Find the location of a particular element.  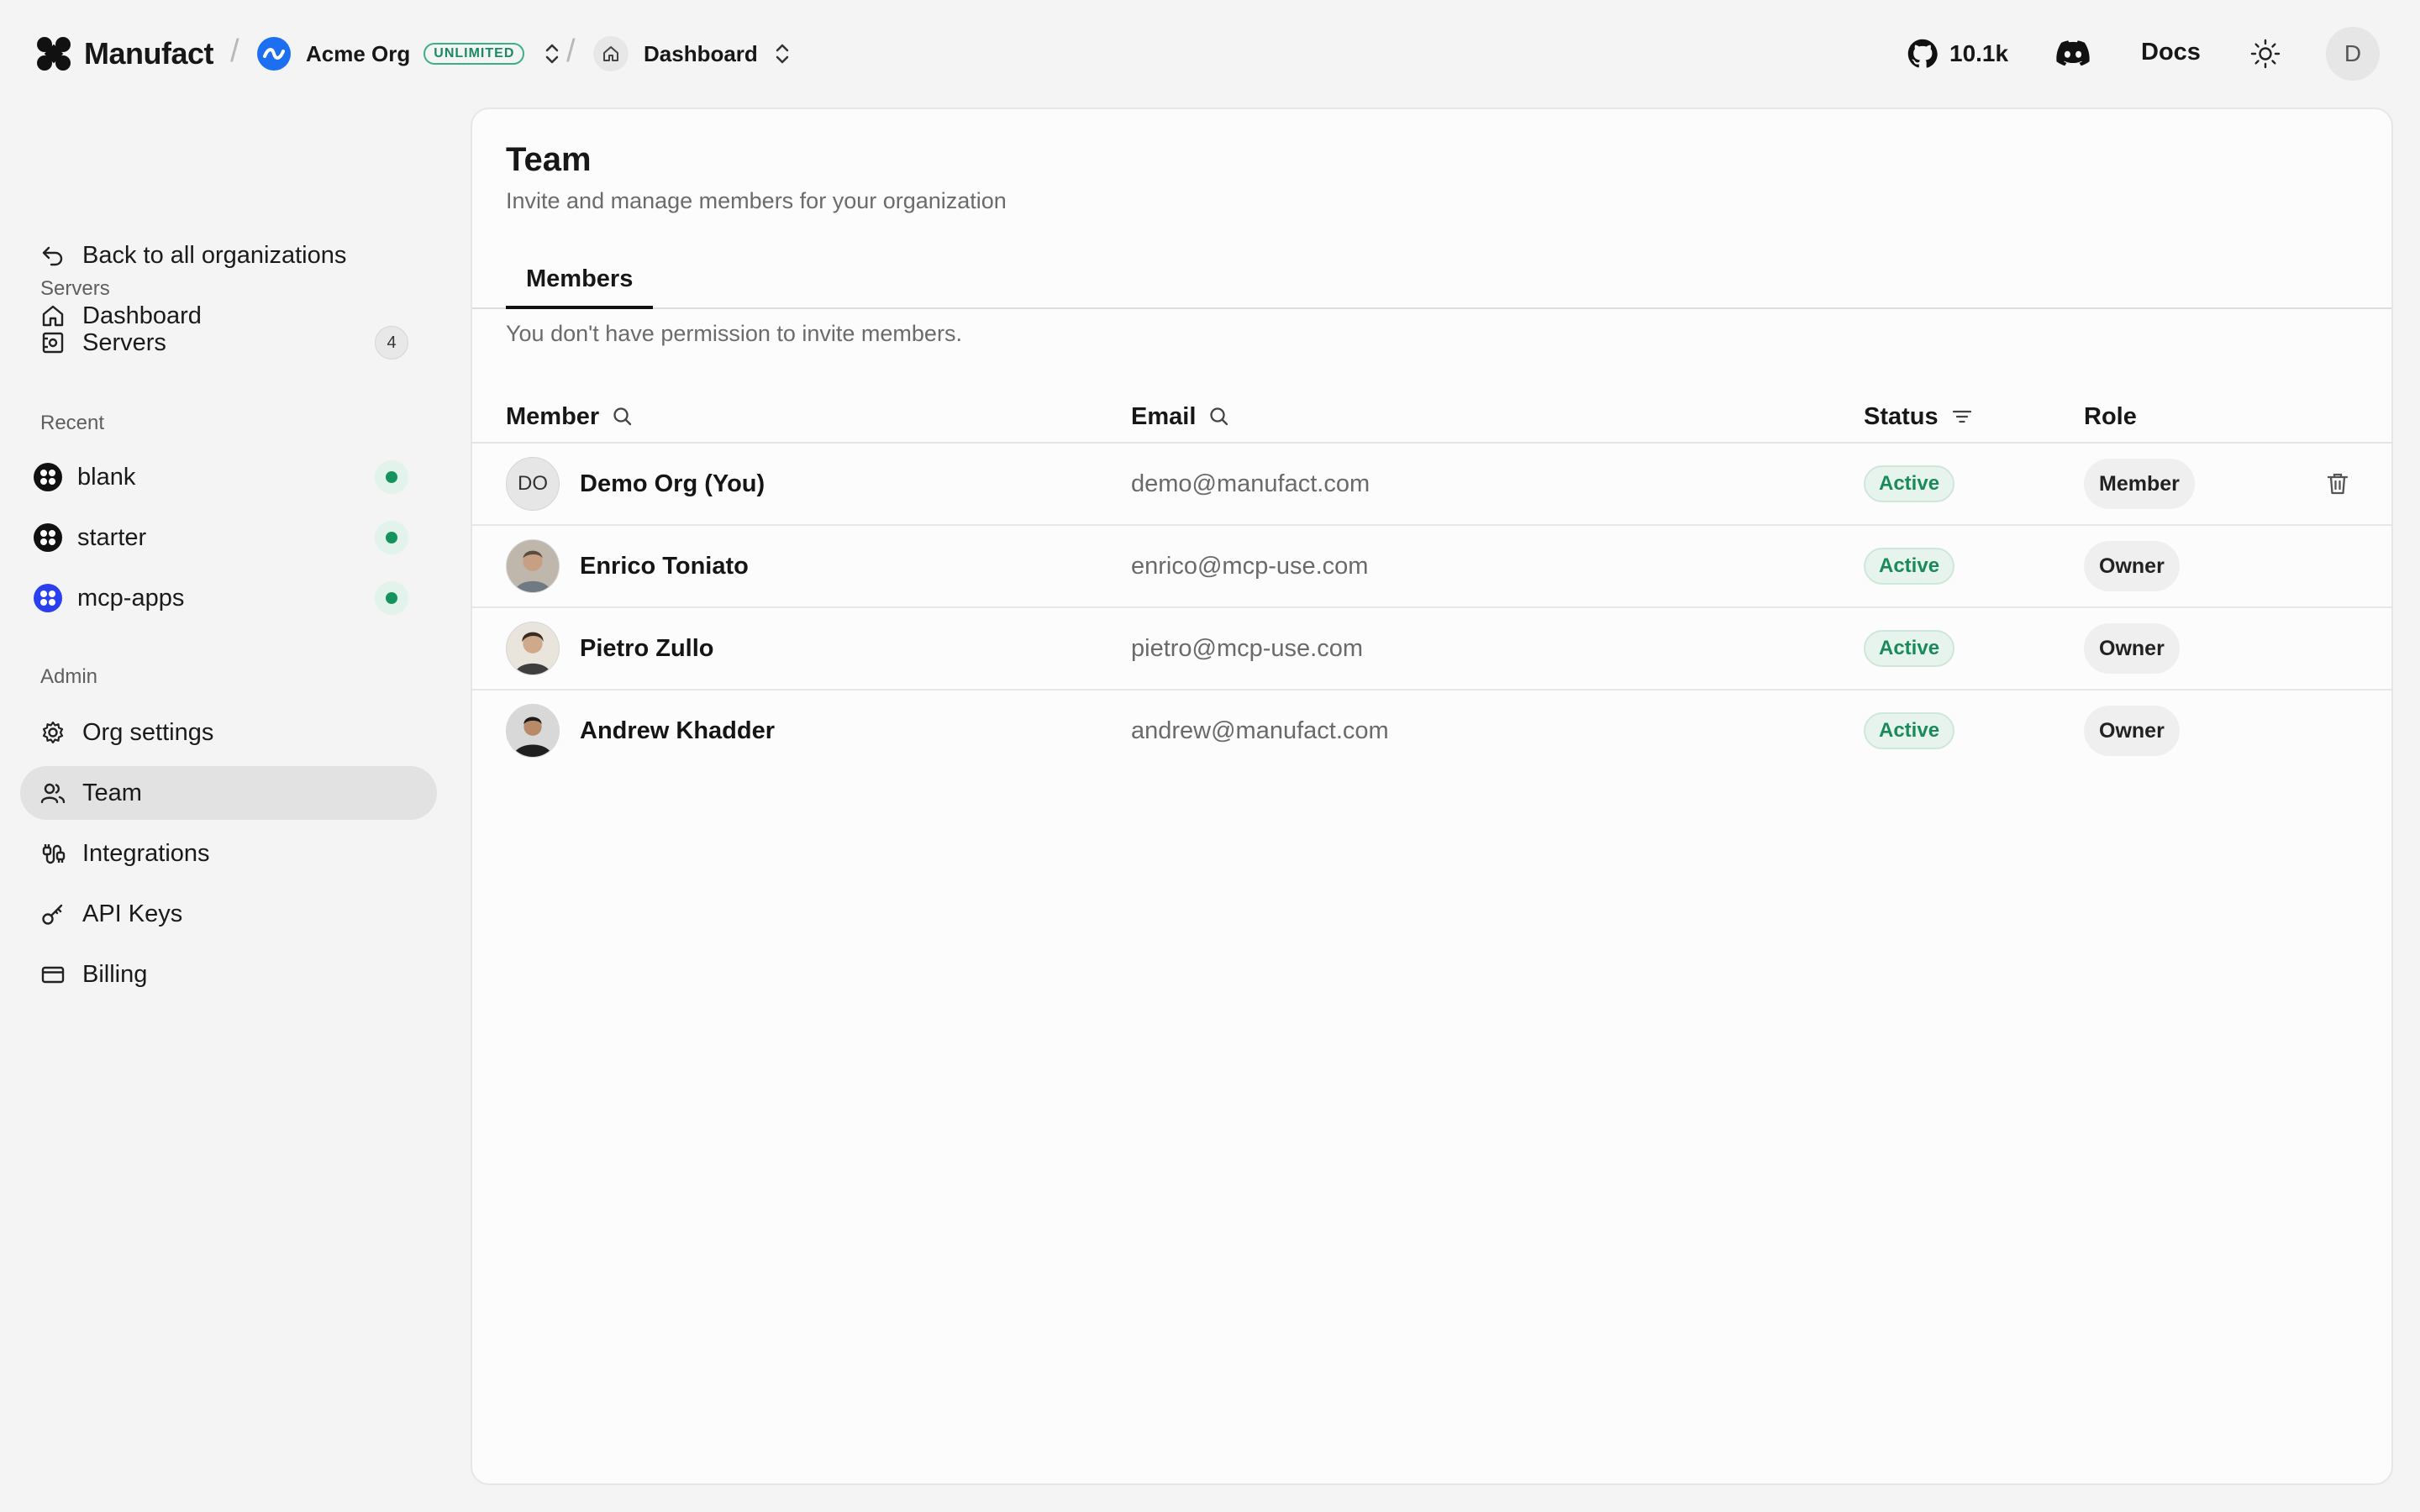

gear-icon is located at coordinates (53, 732).